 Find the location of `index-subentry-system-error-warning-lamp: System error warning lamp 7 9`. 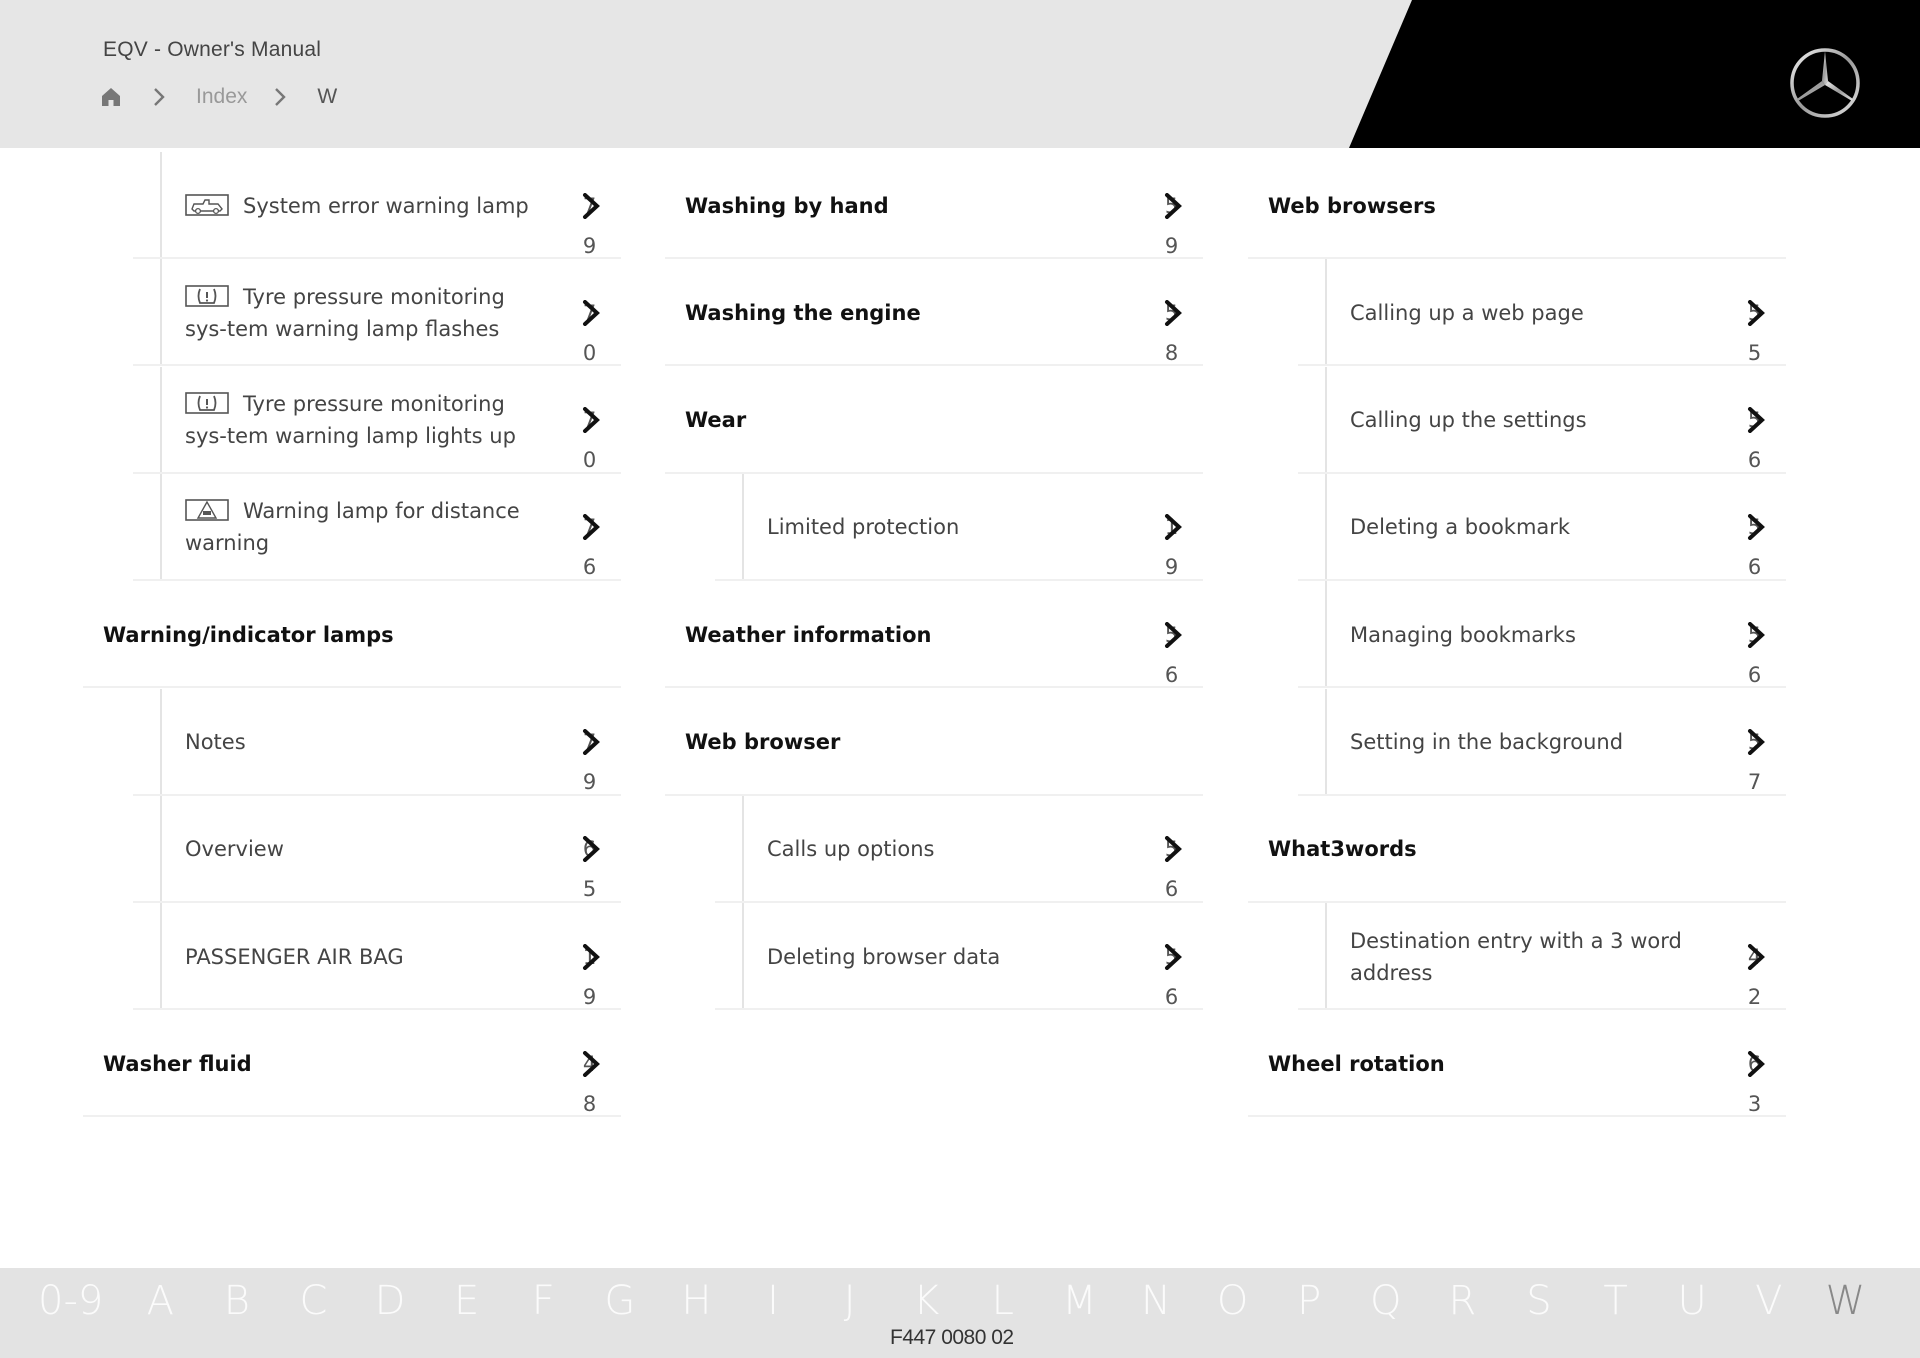

index-subentry-system-error-warning-lamp: System error warning lamp 7 9 is located at coordinates (362, 205).